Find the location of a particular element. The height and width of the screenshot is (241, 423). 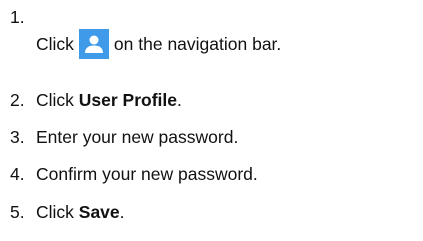

step-4: 4. Confirm your new password. is located at coordinates (134, 174).